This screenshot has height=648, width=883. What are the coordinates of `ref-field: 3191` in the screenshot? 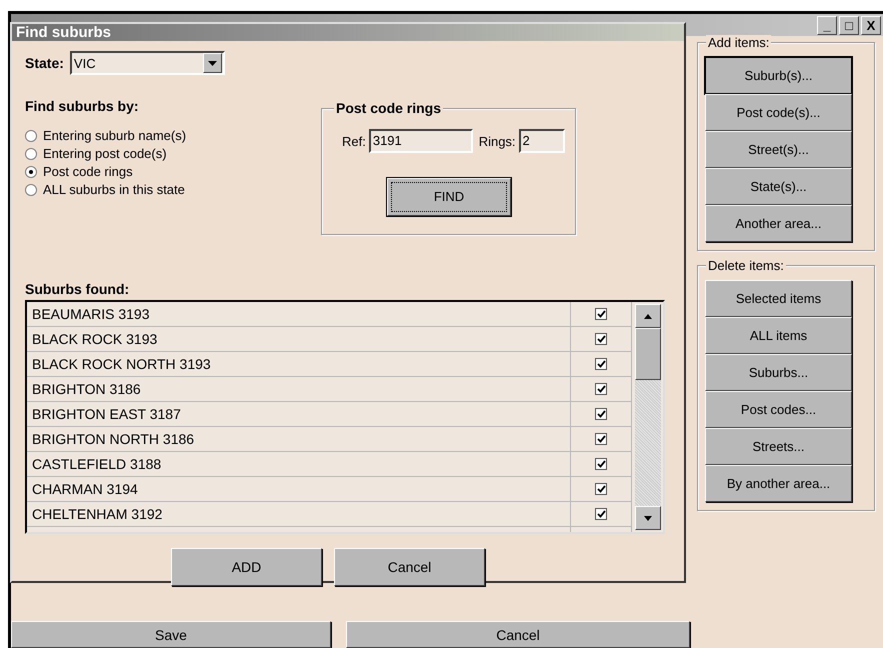 It's located at (420, 141).